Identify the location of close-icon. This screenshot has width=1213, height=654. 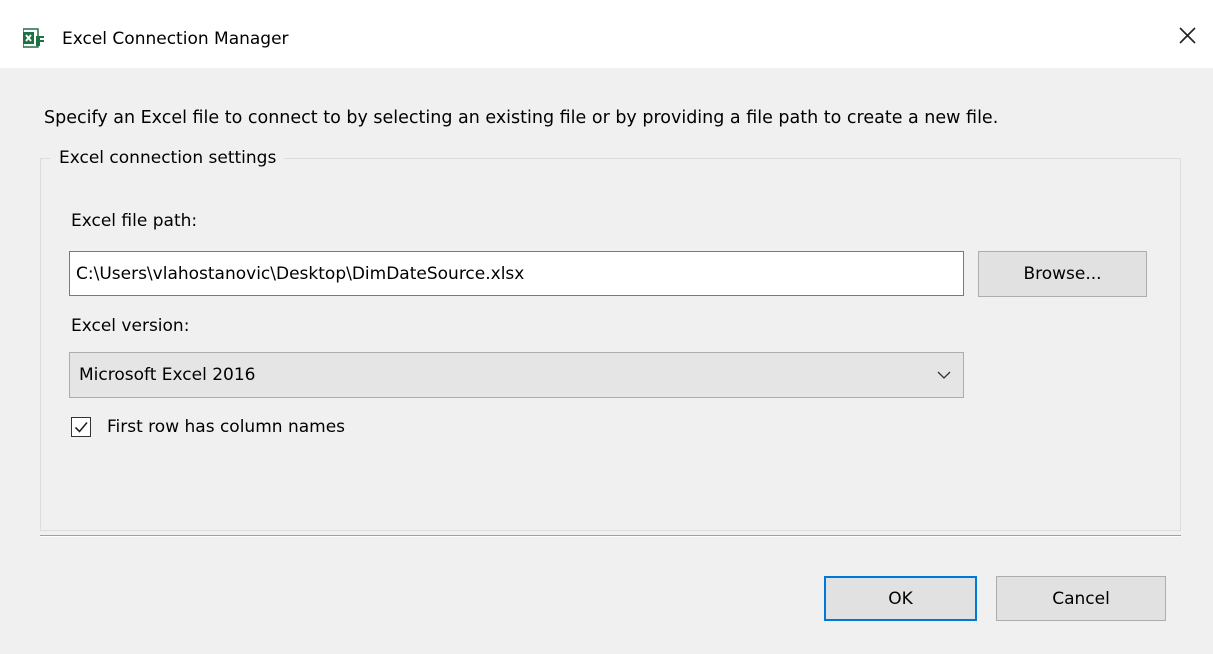
(1187, 35).